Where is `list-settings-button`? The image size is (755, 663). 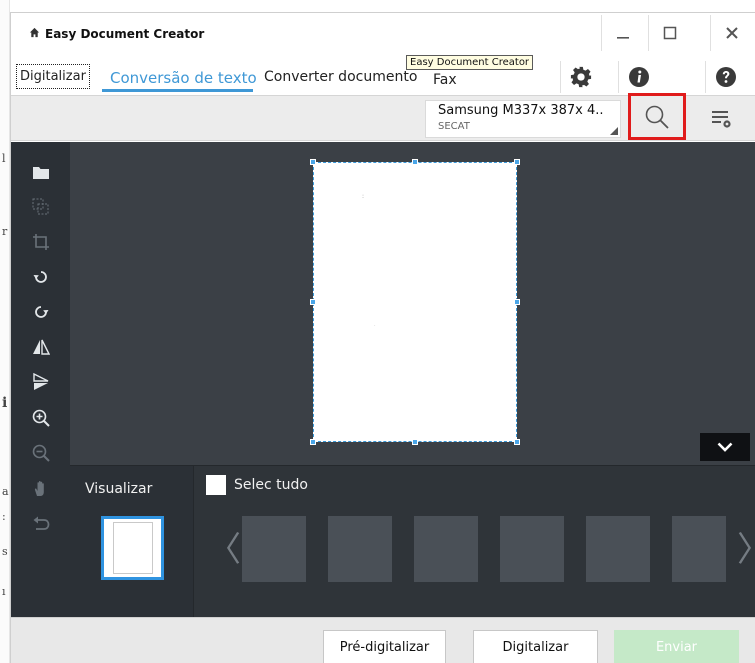
list-settings-button is located at coordinates (722, 119).